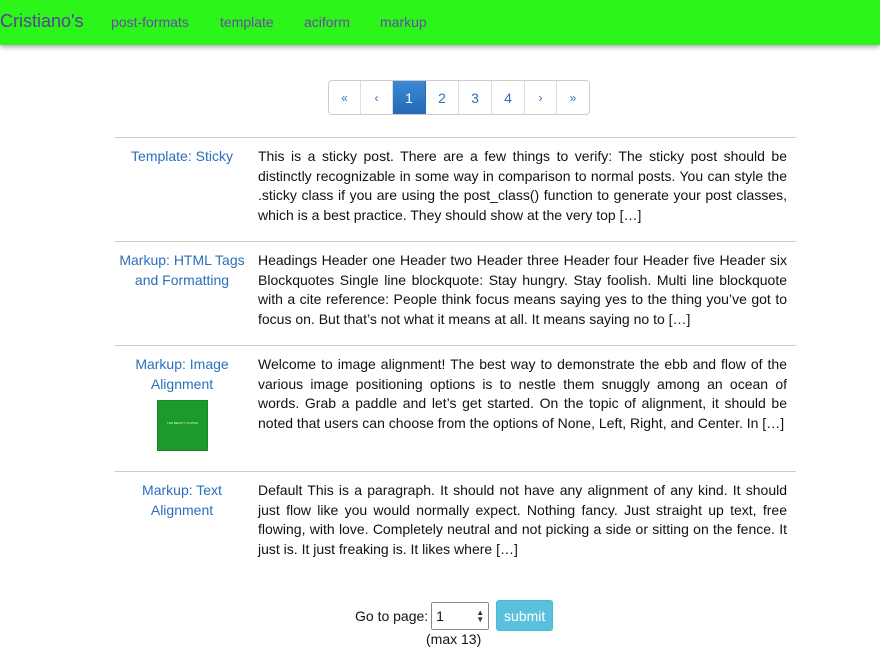 This screenshot has width=880, height=660. I want to click on next-page-button: ›, so click(541, 97).